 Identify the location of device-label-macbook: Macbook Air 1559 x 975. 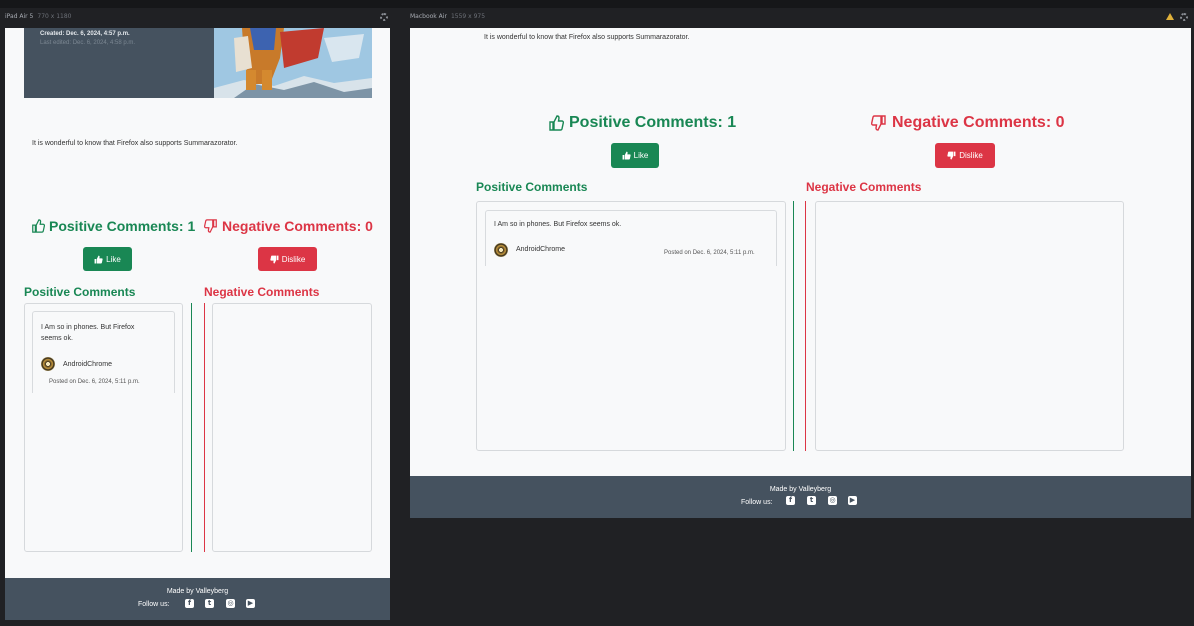
(447, 16).